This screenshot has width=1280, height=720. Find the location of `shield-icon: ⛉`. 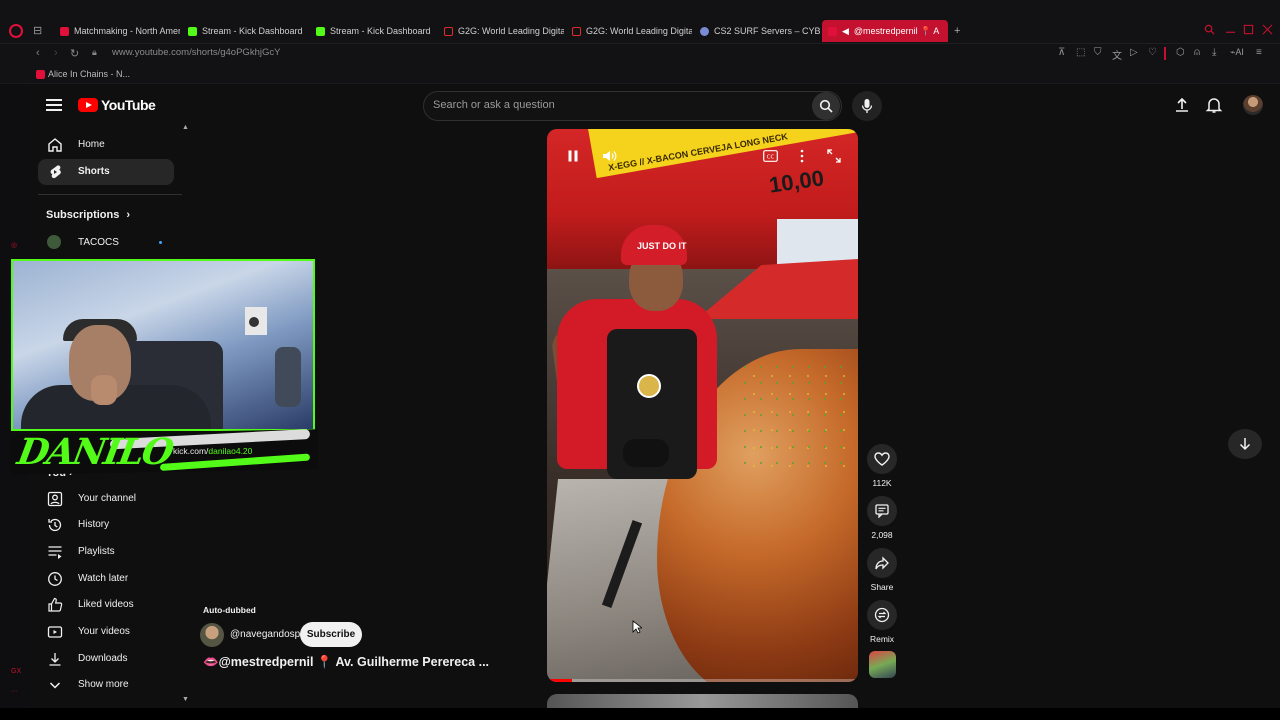

shield-icon: ⛉ is located at coordinates (1098, 52).